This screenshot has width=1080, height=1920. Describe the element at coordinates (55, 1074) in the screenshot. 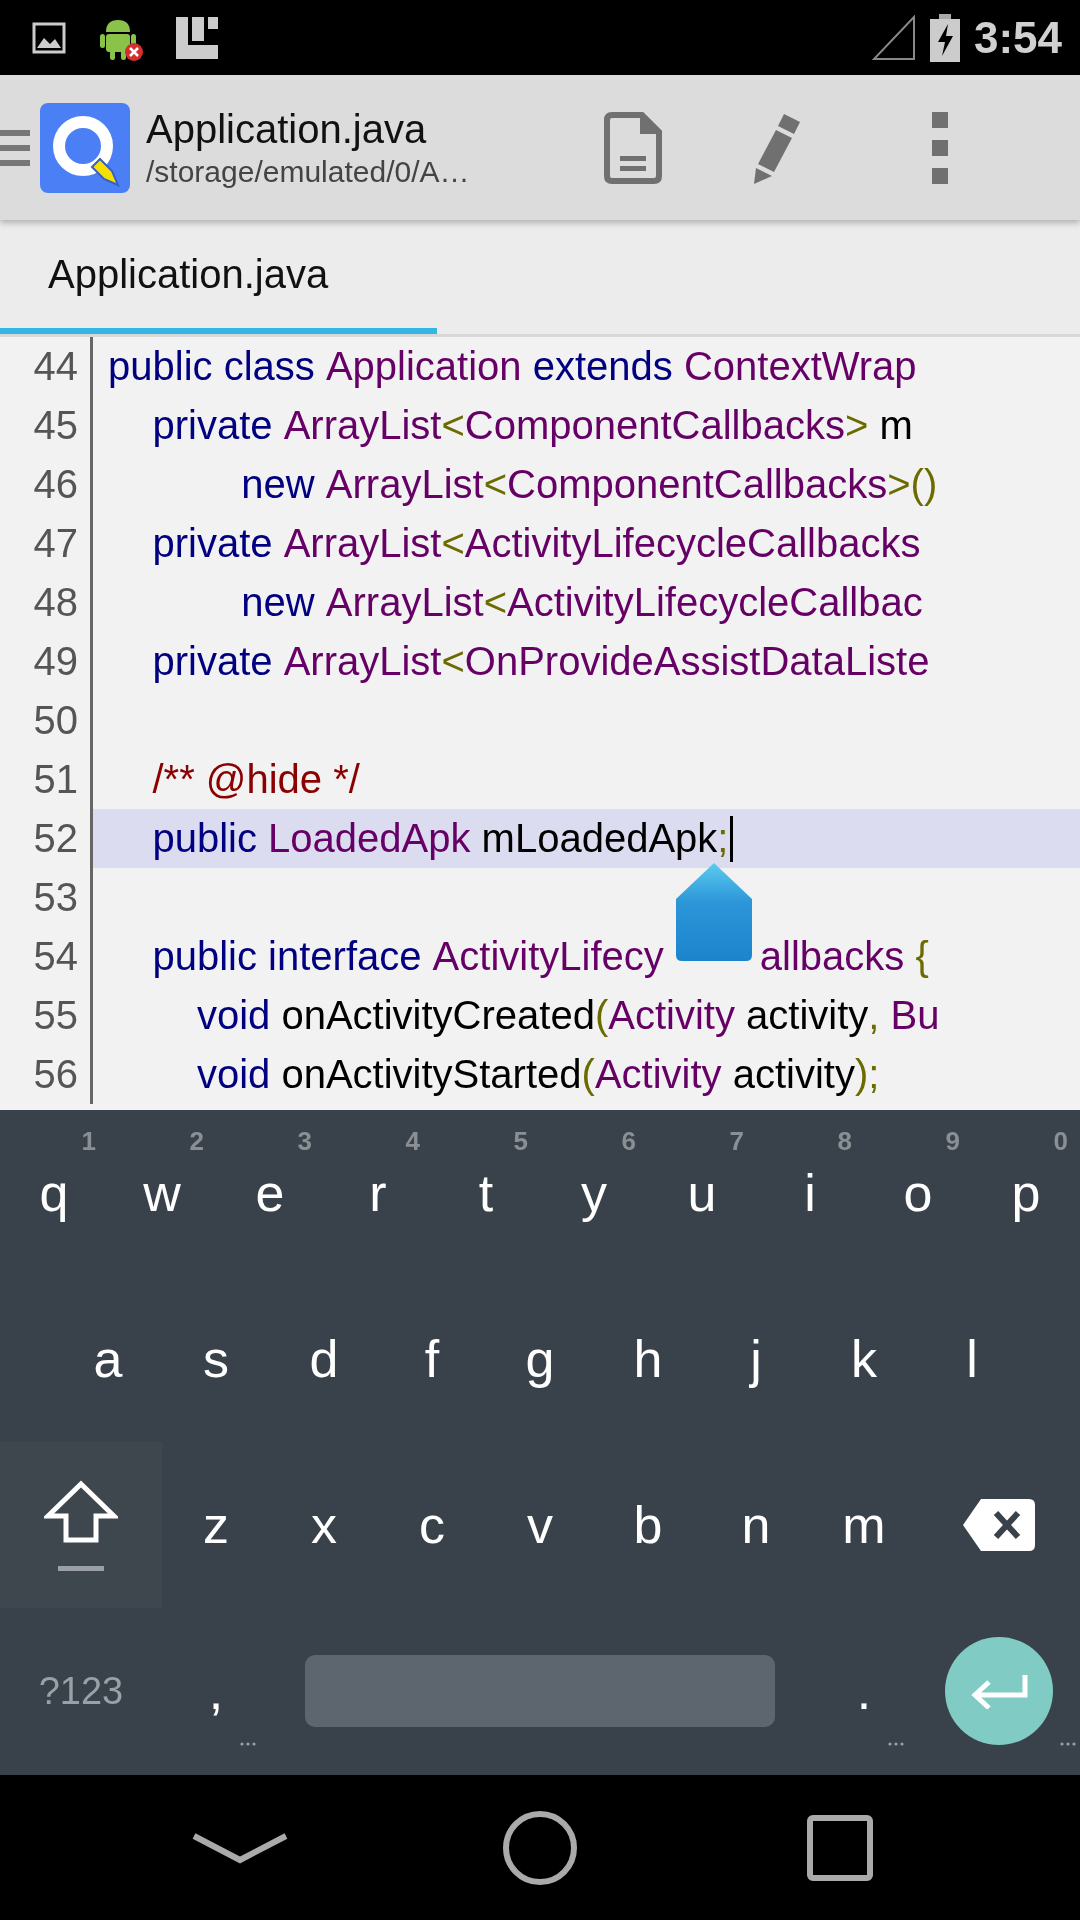

I see `line-number: 56` at that location.